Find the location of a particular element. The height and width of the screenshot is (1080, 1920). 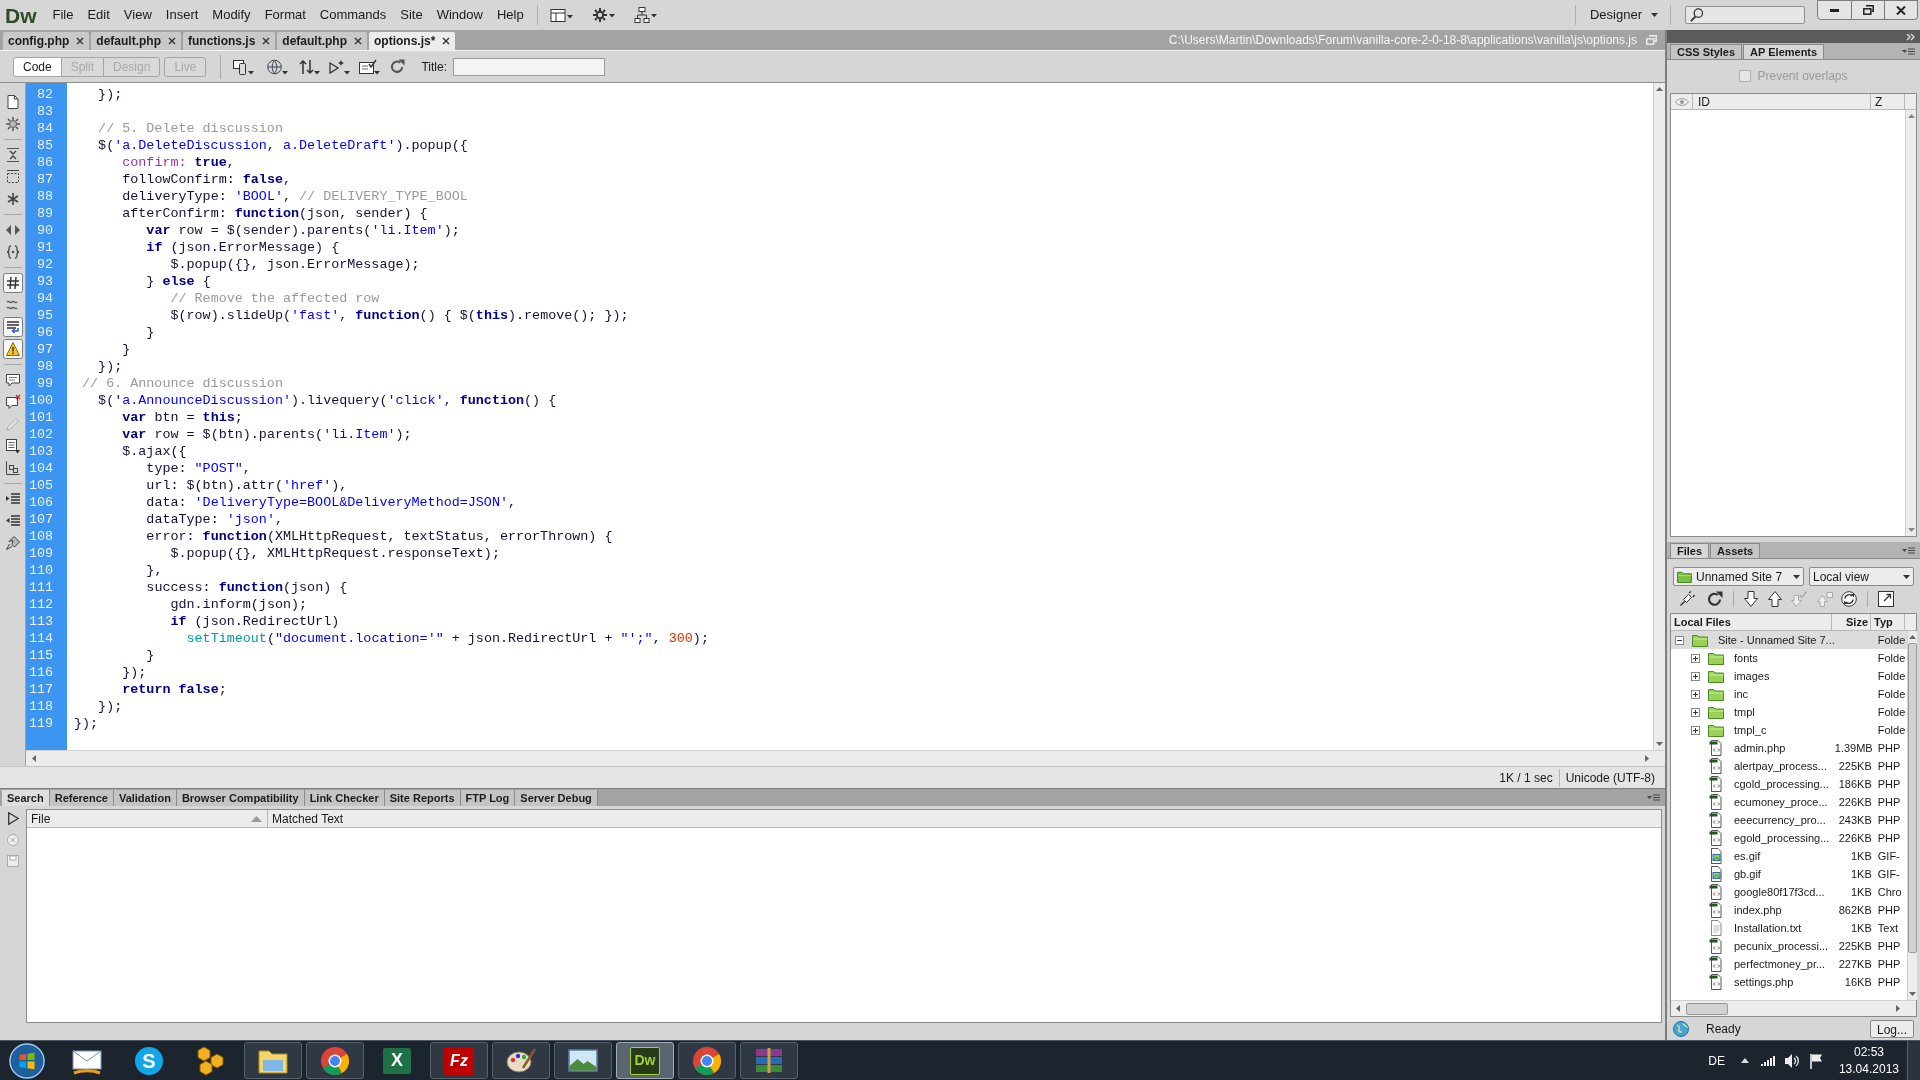

signal-bars-icon is located at coordinates (1767, 1060).